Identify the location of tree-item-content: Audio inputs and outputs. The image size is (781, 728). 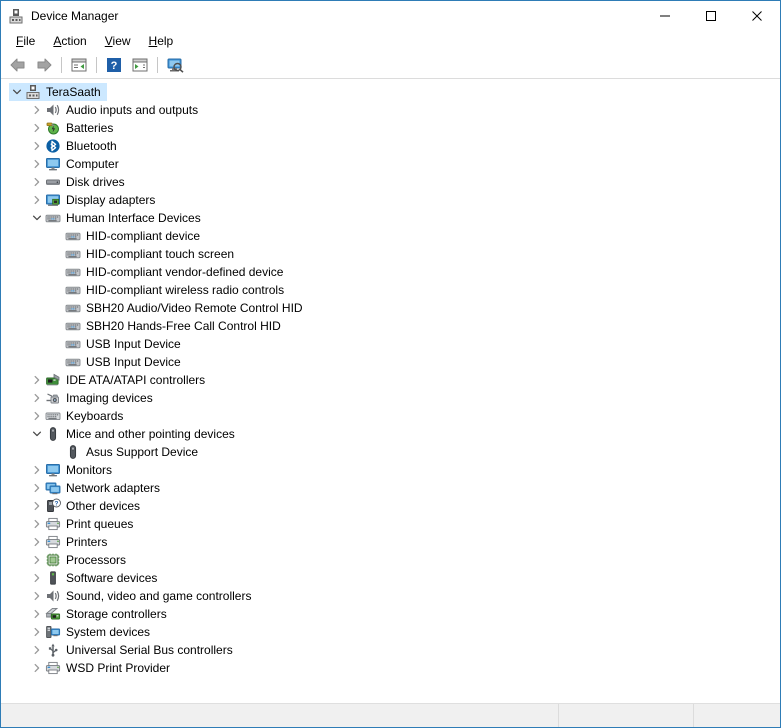
(116, 110).